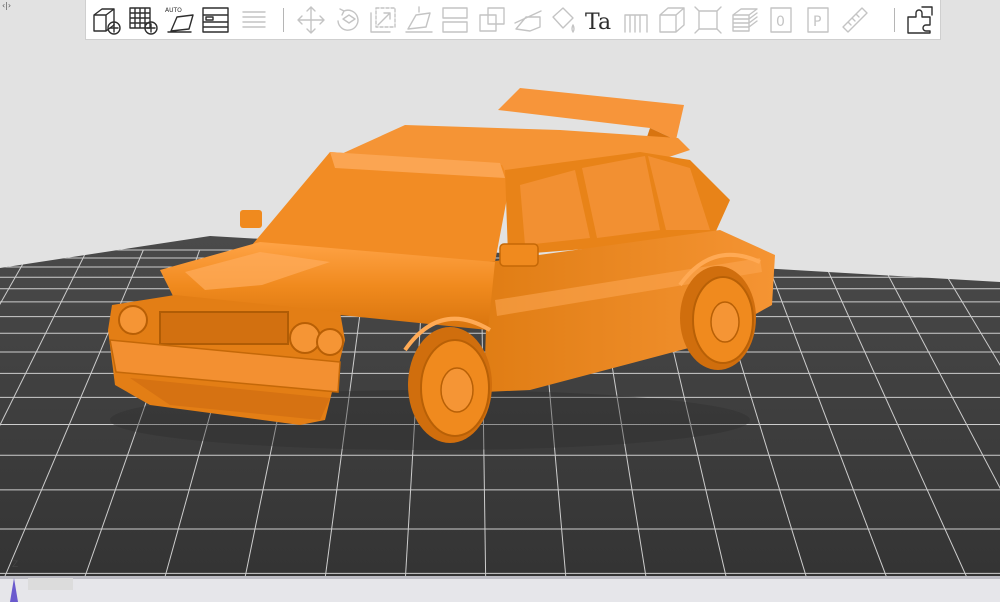  I want to click on move-arrows-icon, so click(311, 20).